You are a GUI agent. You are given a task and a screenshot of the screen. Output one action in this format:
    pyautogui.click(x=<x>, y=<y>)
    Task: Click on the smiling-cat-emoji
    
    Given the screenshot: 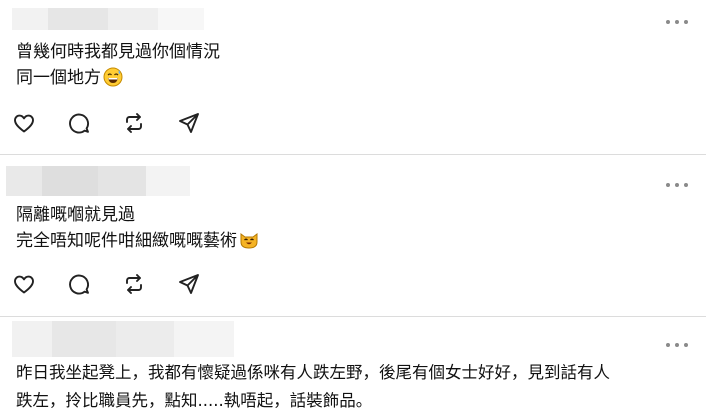 What is the action you would take?
    pyautogui.click(x=249, y=244)
    